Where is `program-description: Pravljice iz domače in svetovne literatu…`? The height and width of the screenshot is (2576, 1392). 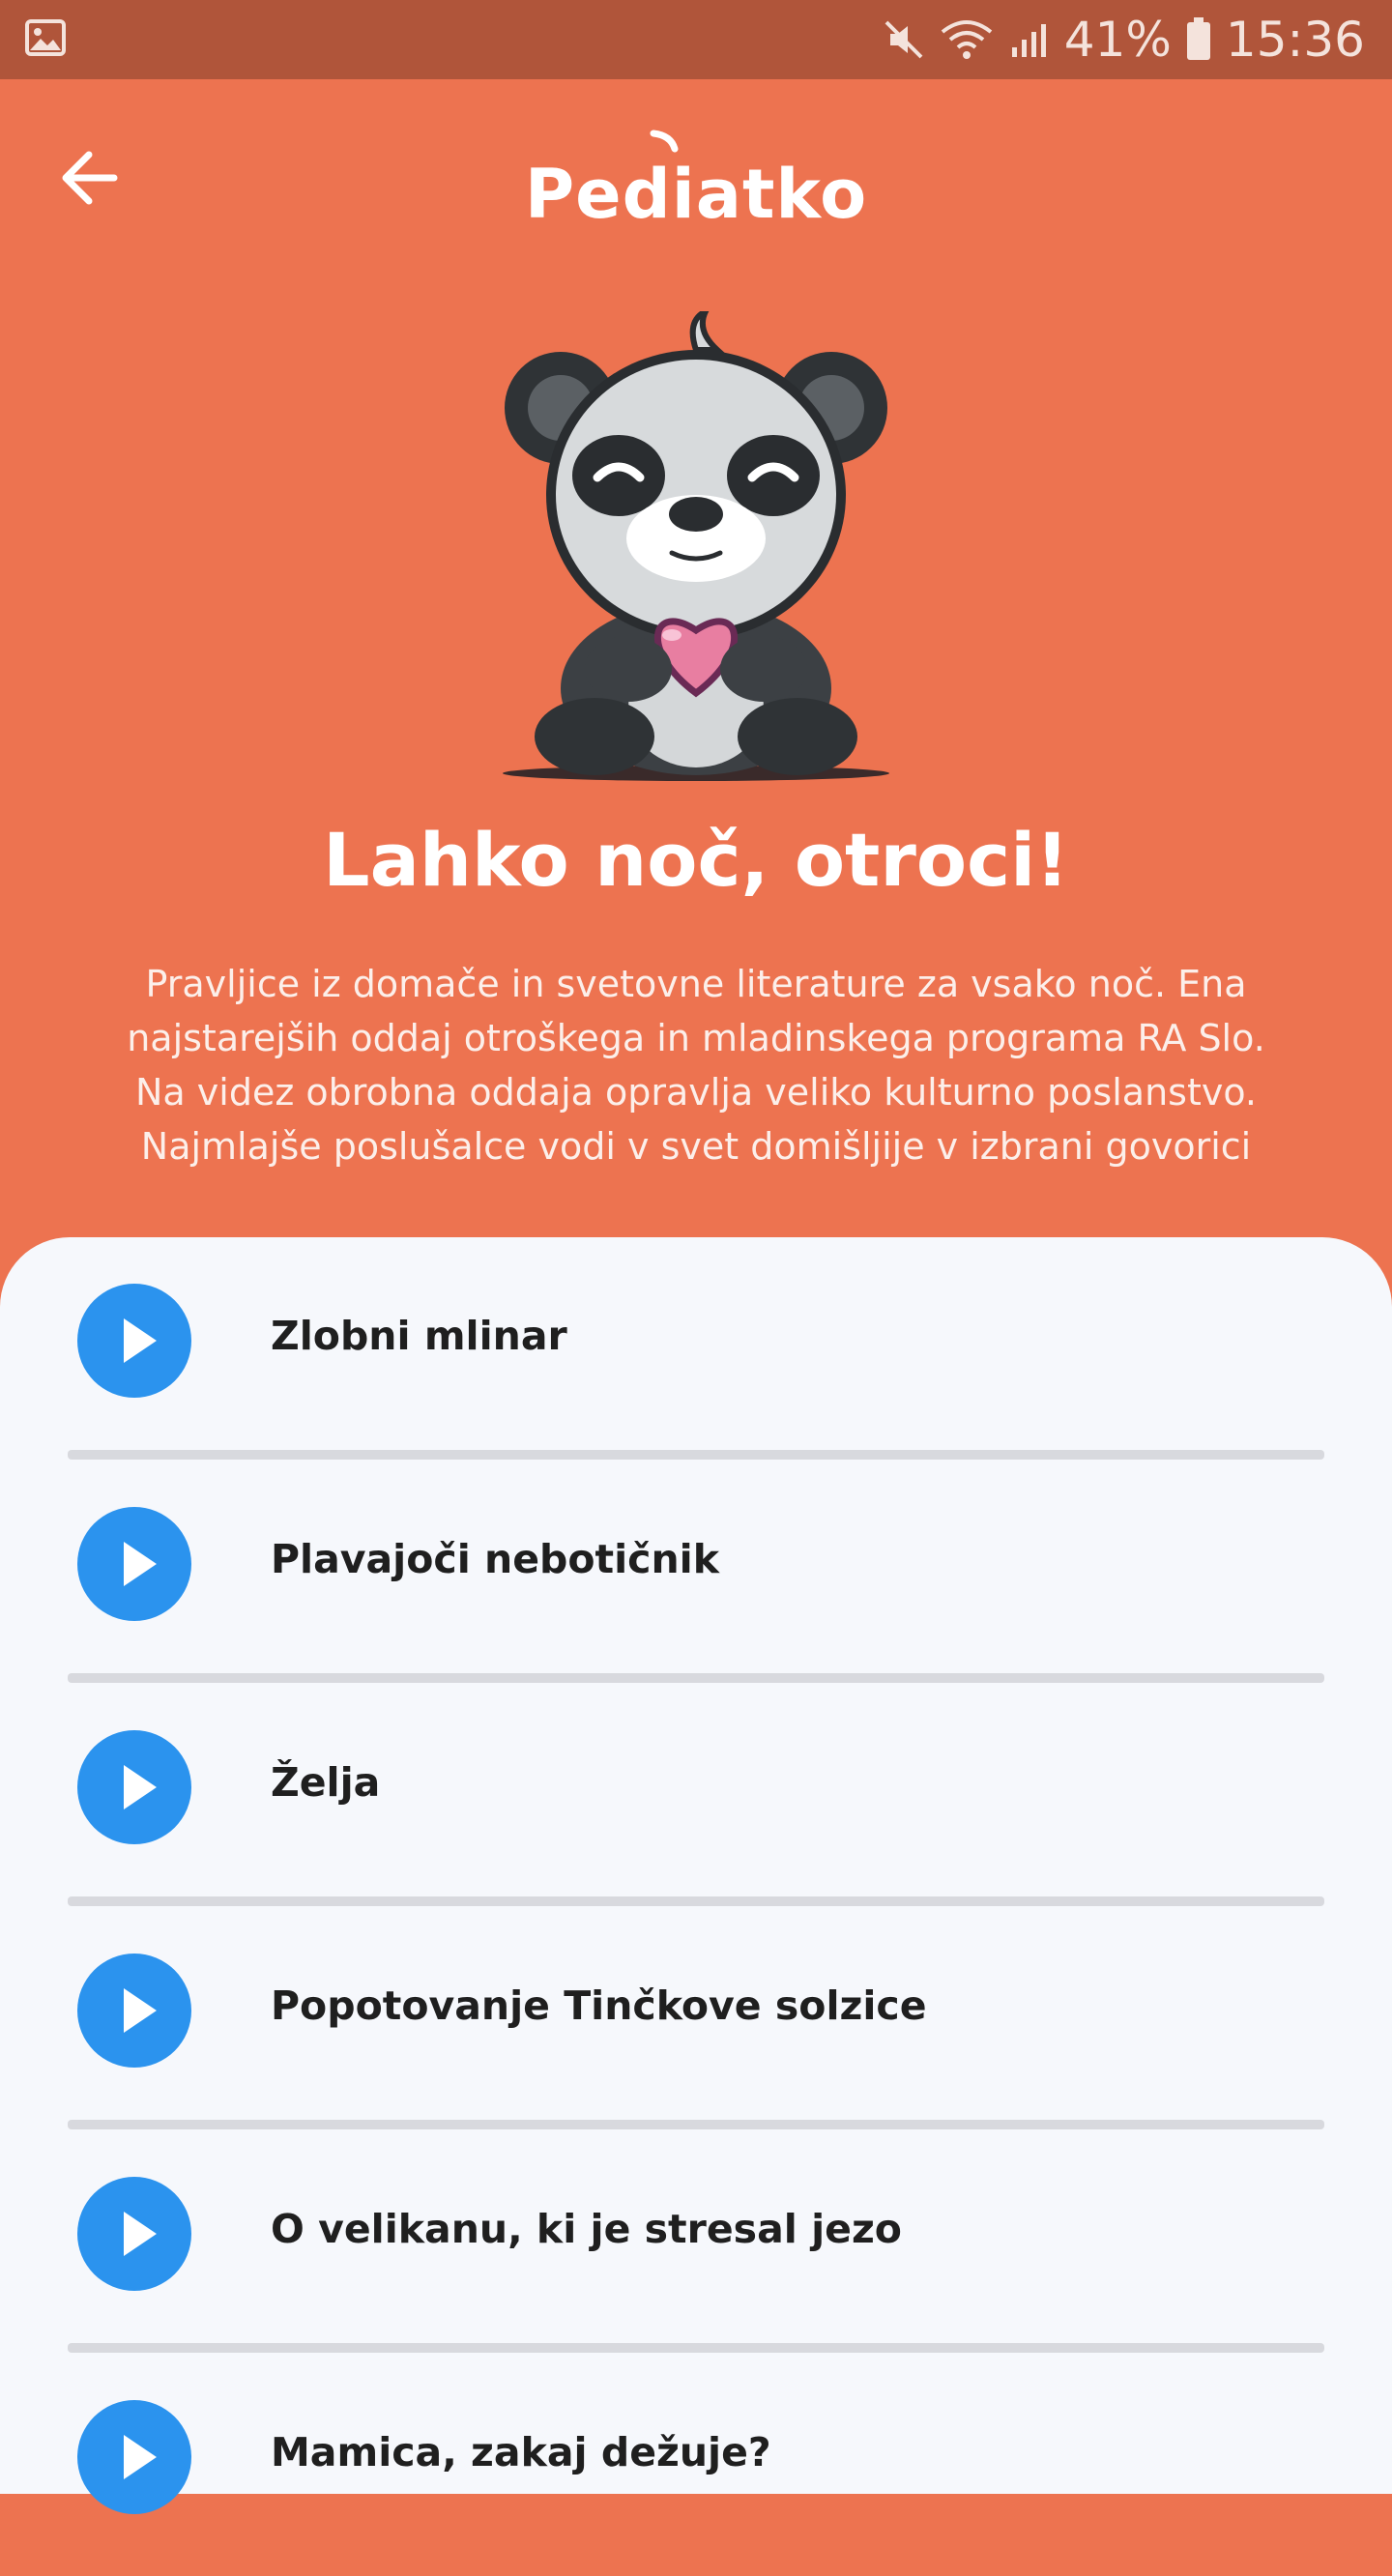 program-description: Pravljice iz domače in svetovne literatu… is located at coordinates (696, 1065).